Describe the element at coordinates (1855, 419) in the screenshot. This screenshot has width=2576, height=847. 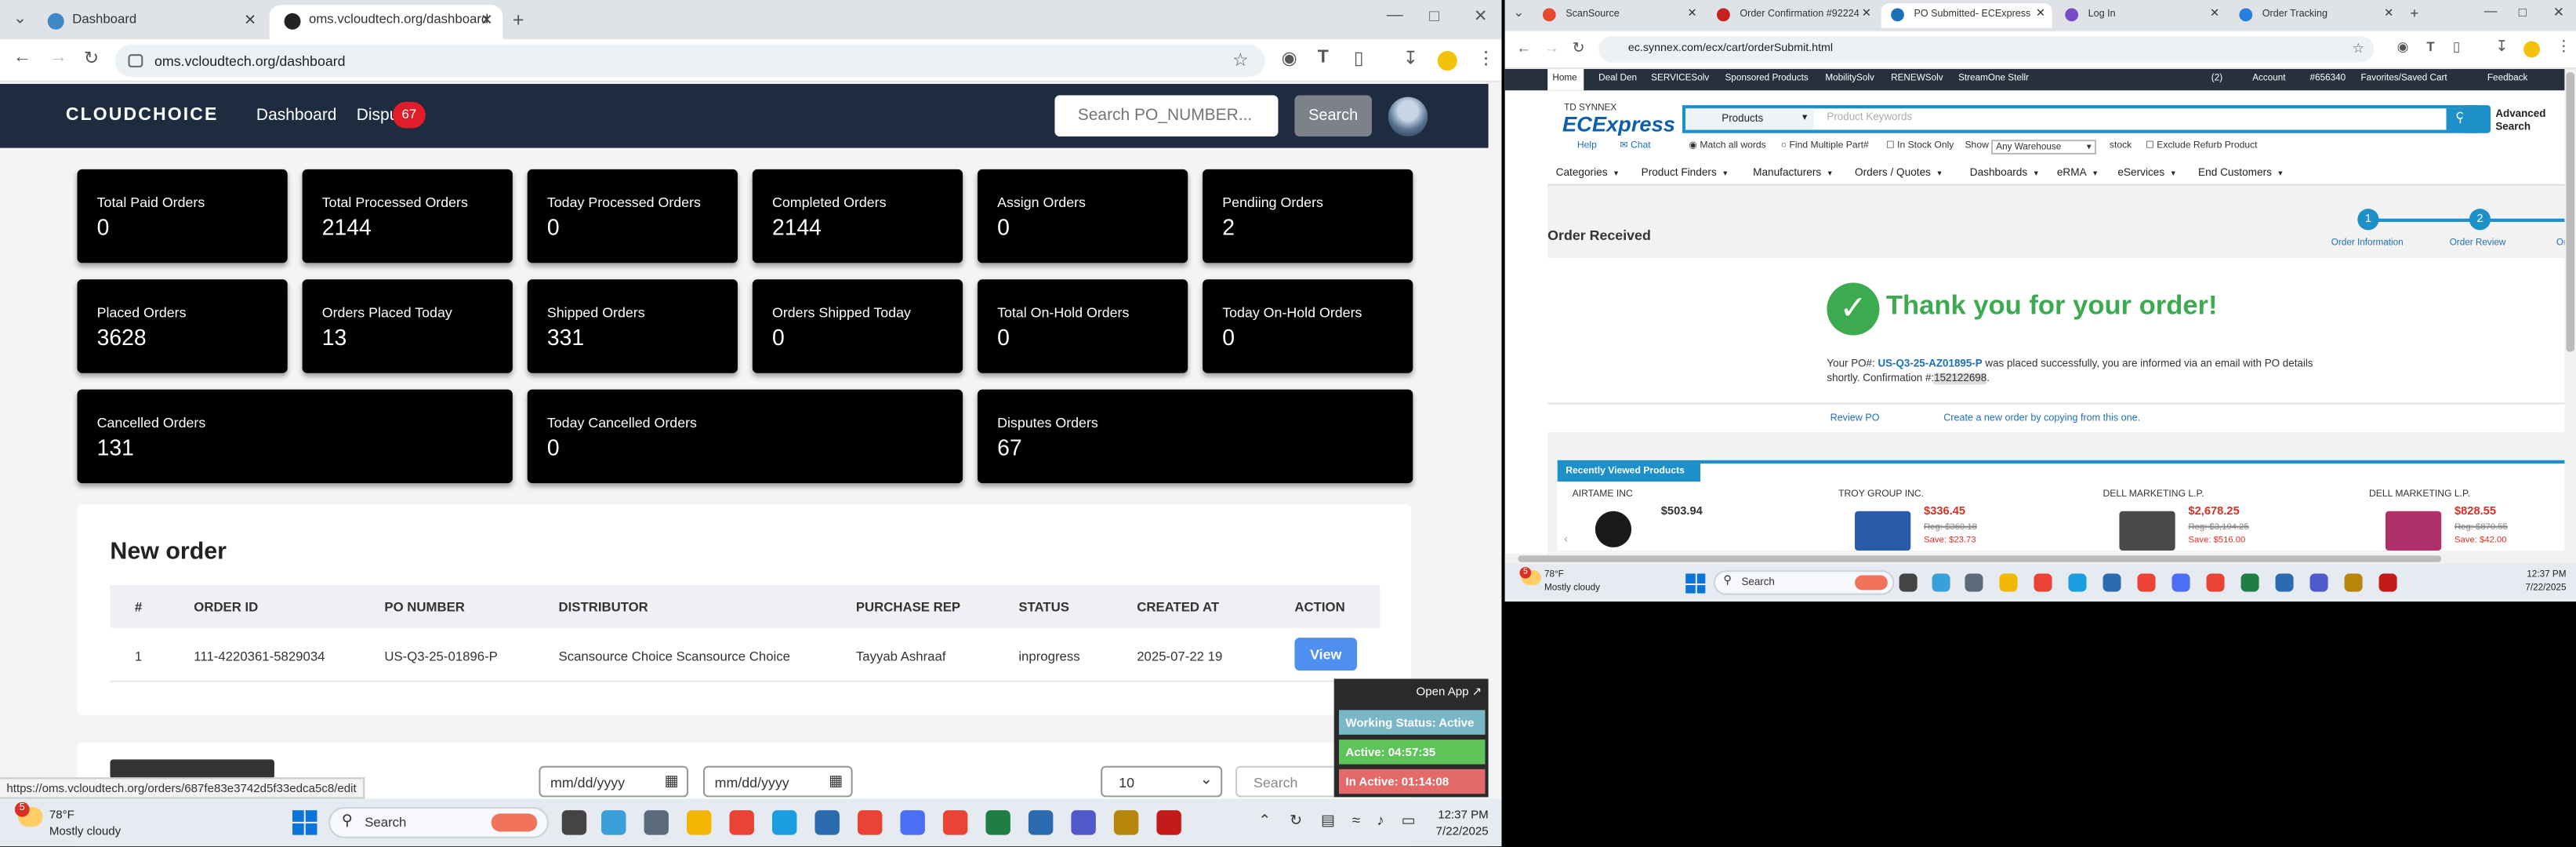
I see `review-po-link: Review PO` at that location.